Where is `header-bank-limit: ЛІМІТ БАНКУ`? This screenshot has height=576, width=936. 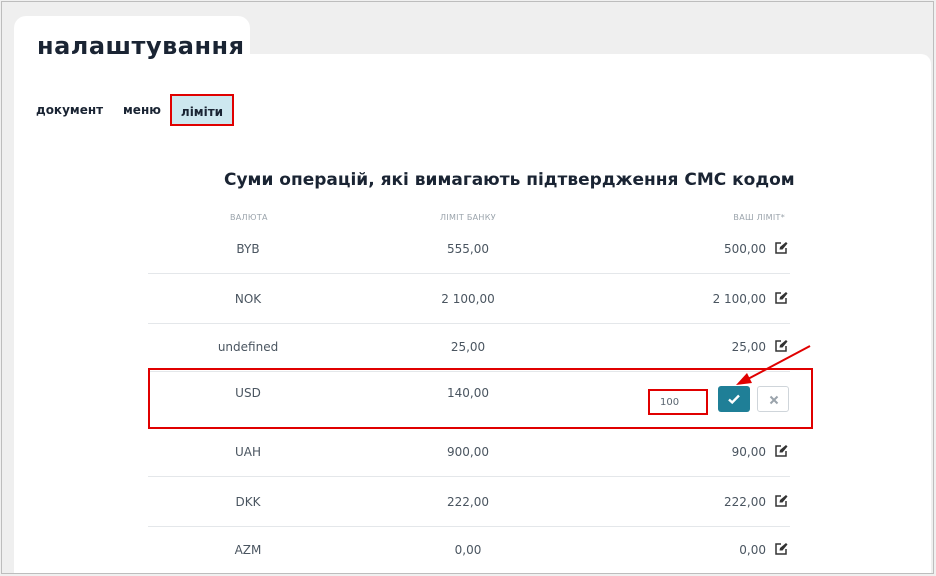
header-bank-limit: ЛІМІТ БАНКУ is located at coordinates (468, 217).